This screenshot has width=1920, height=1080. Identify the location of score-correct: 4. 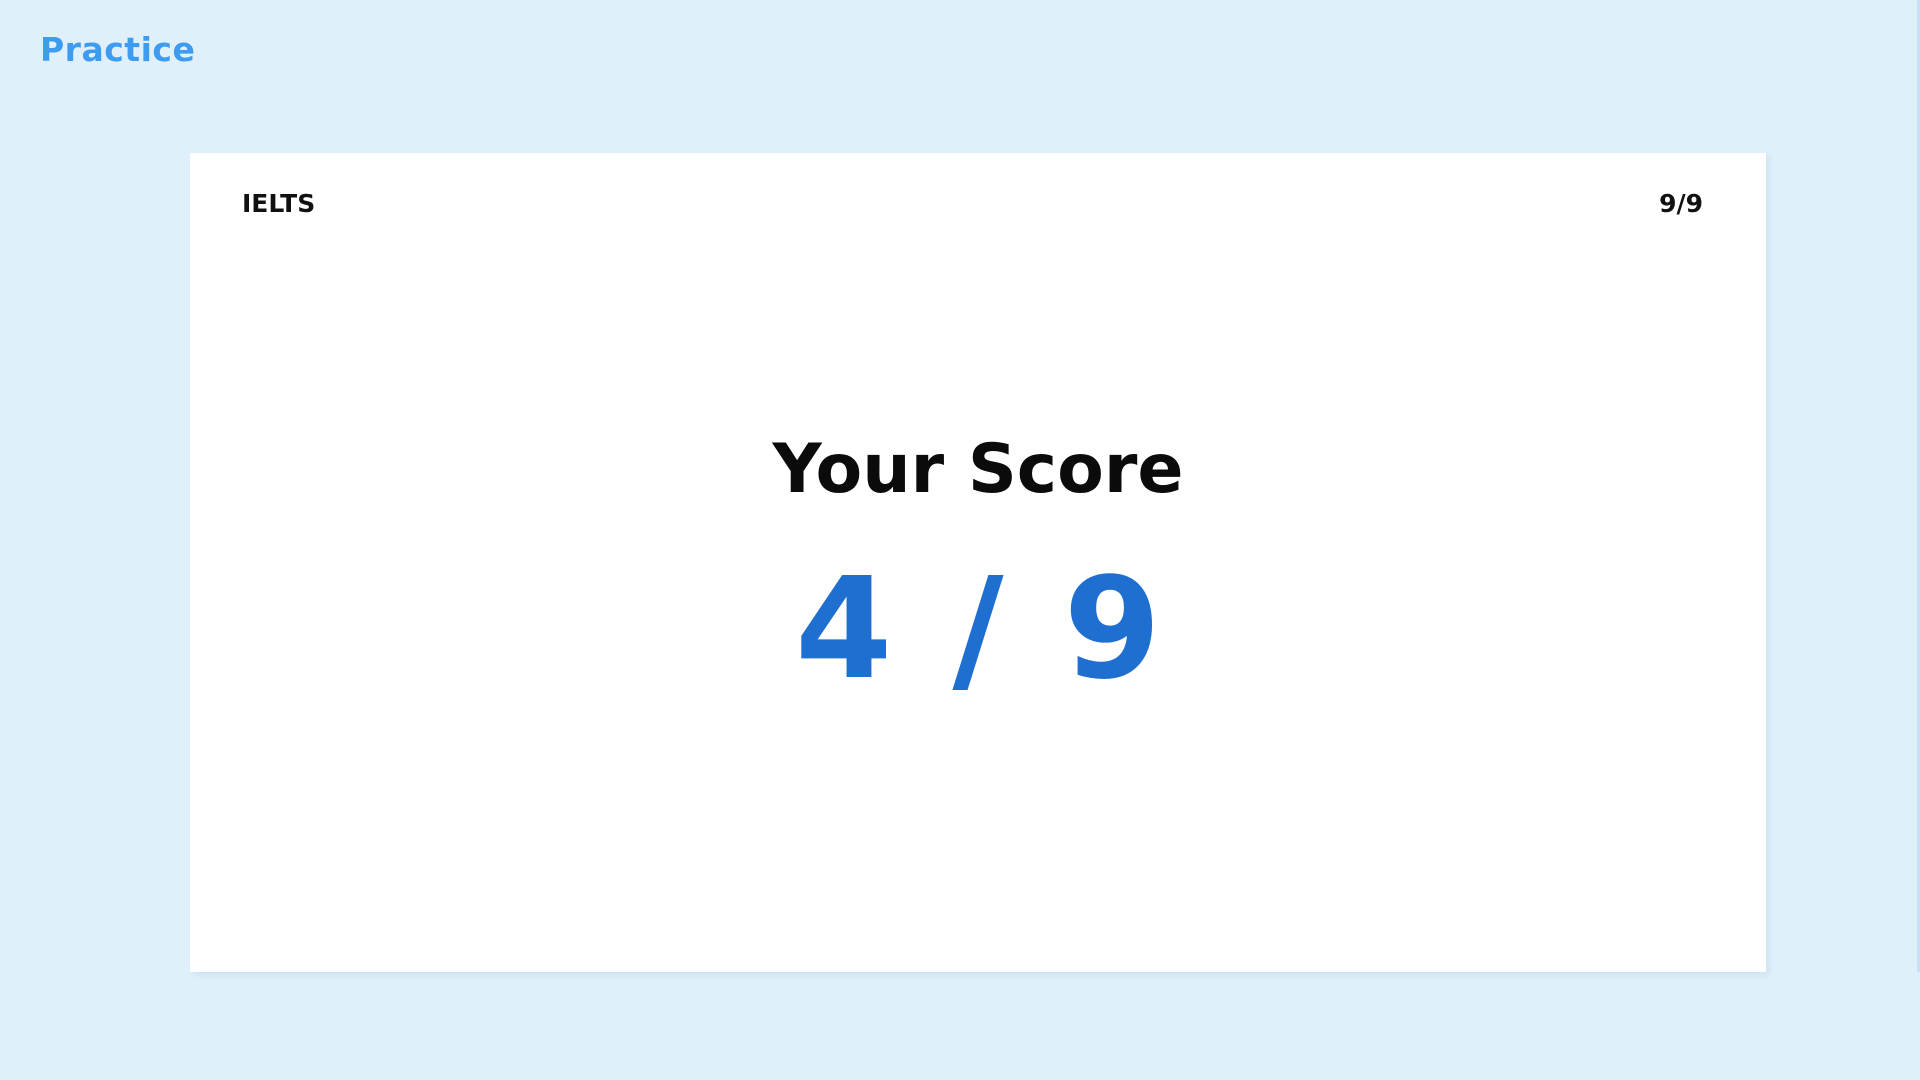
(844, 629).